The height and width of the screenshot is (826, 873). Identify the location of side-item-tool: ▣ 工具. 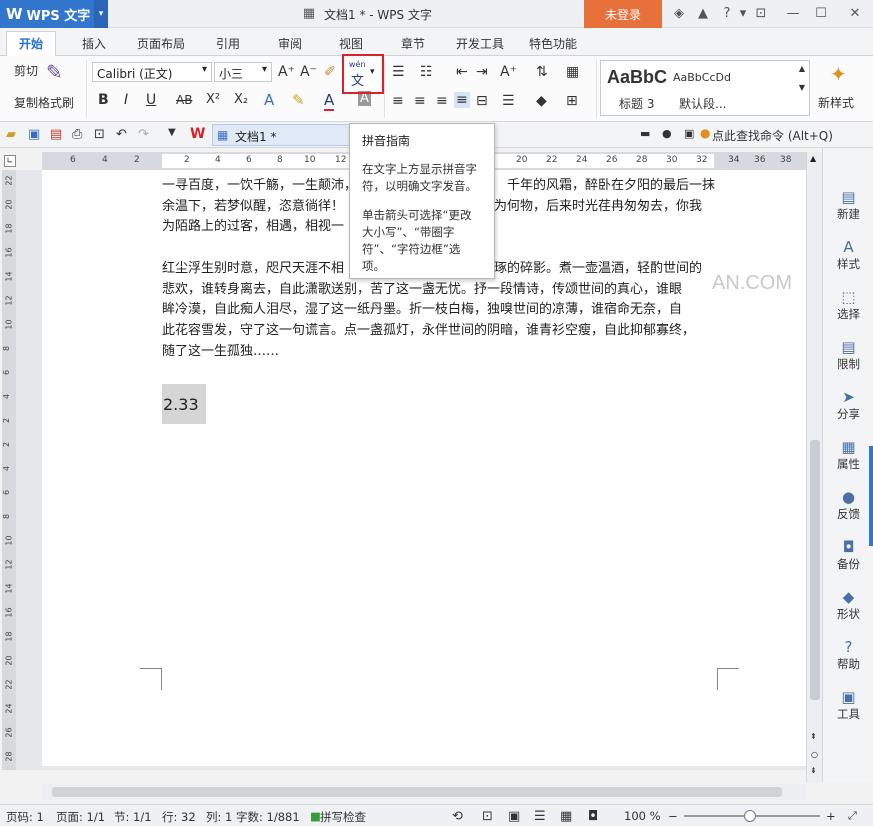
(848, 705).